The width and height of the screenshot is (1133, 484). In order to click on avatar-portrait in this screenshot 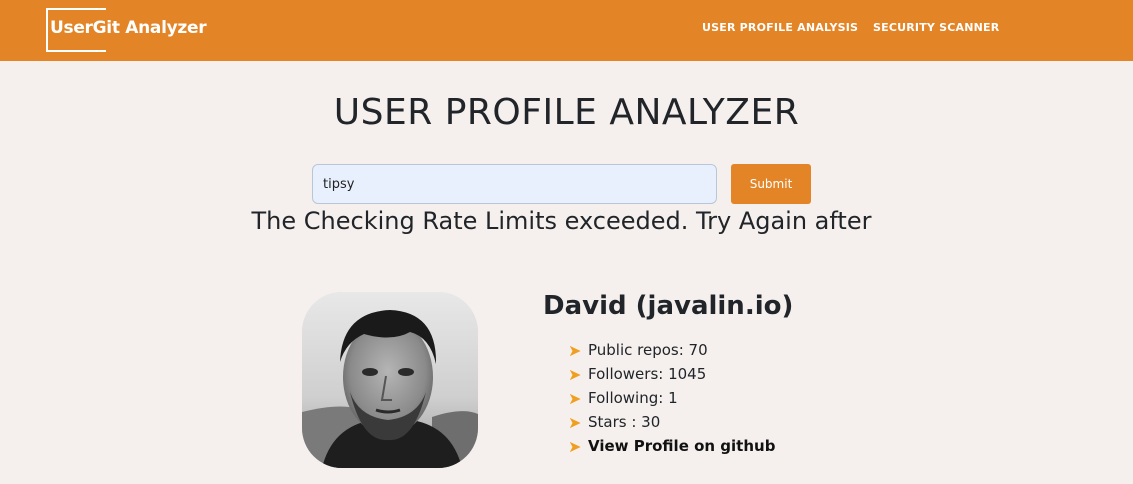, I will do `click(390, 380)`.